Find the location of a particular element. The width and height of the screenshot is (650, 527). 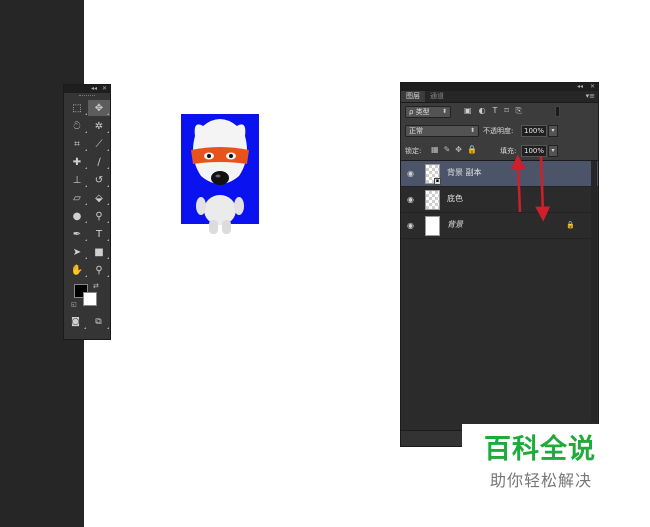

magic-wand-tool-icon: ✲ is located at coordinates (99, 126).